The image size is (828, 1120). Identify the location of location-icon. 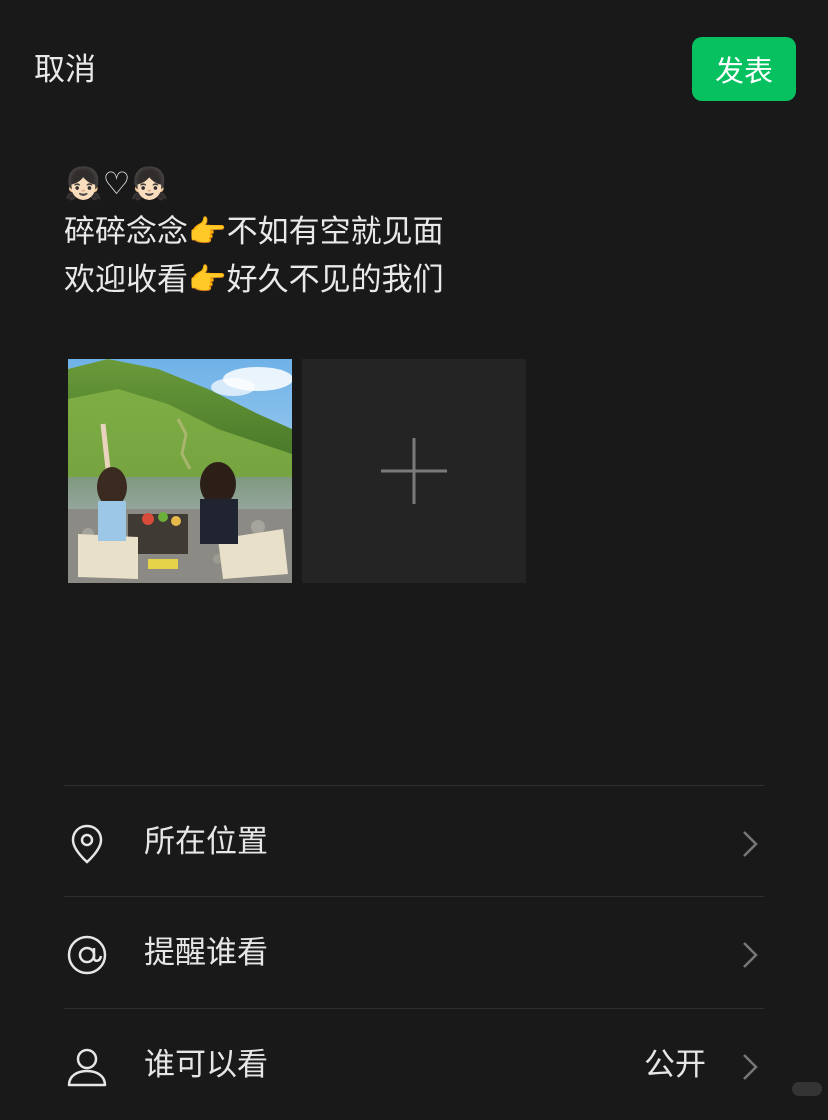
(87, 844).